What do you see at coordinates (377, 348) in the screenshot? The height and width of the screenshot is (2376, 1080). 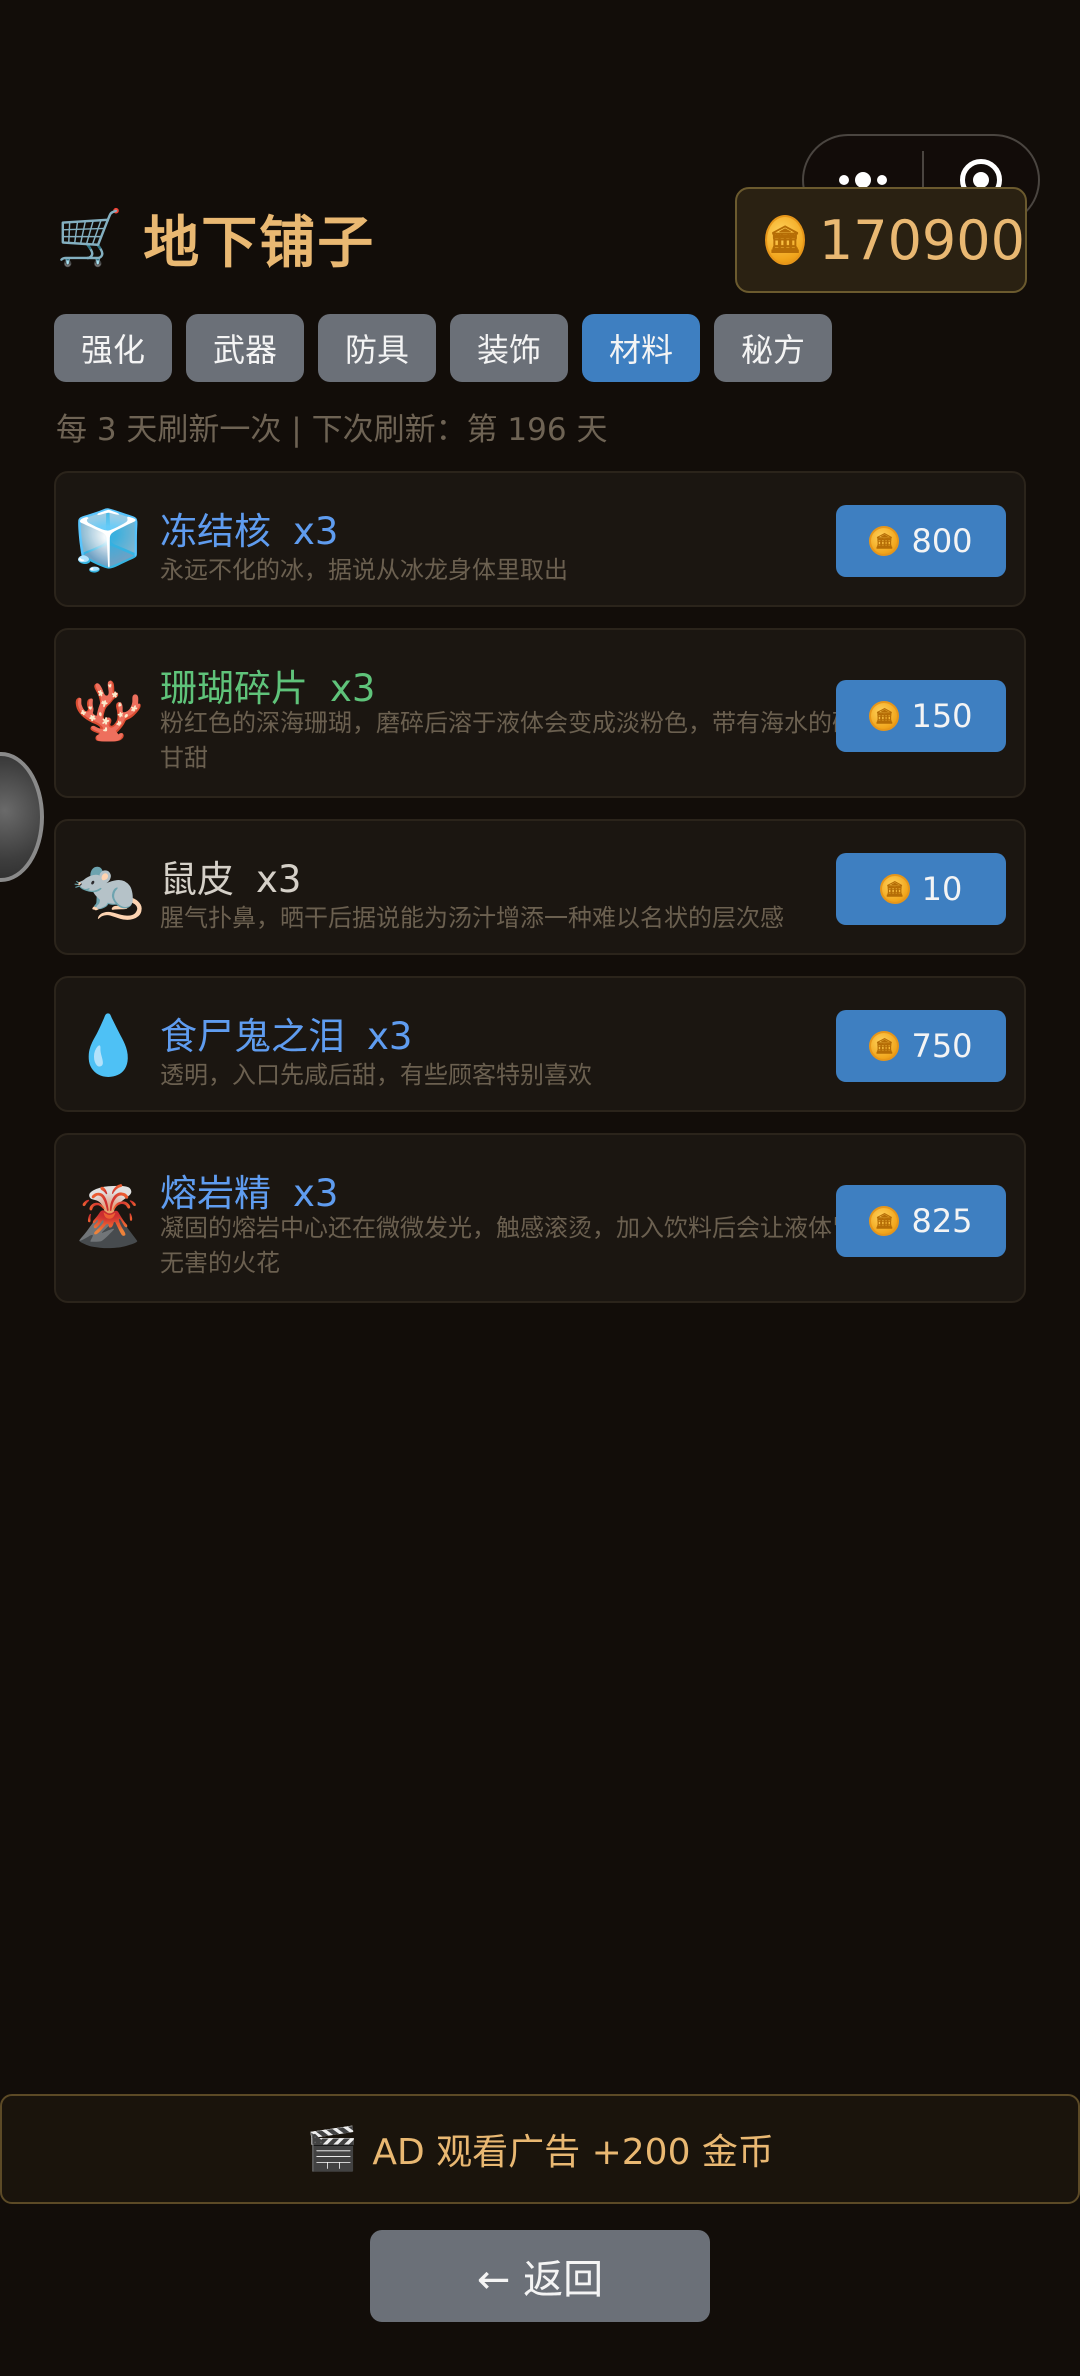 I see `tab-2: 防具` at bounding box center [377, 348].